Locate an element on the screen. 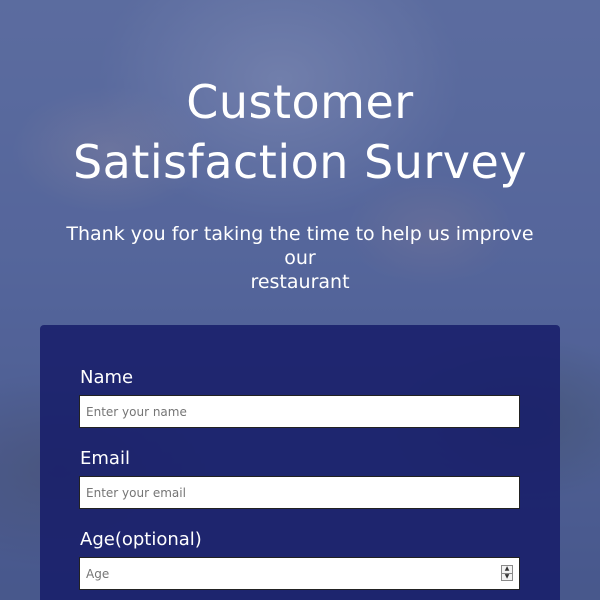 This screenshot has width=600, height=600. page-title-line-1: Customer is located at coordinates (300, 102).